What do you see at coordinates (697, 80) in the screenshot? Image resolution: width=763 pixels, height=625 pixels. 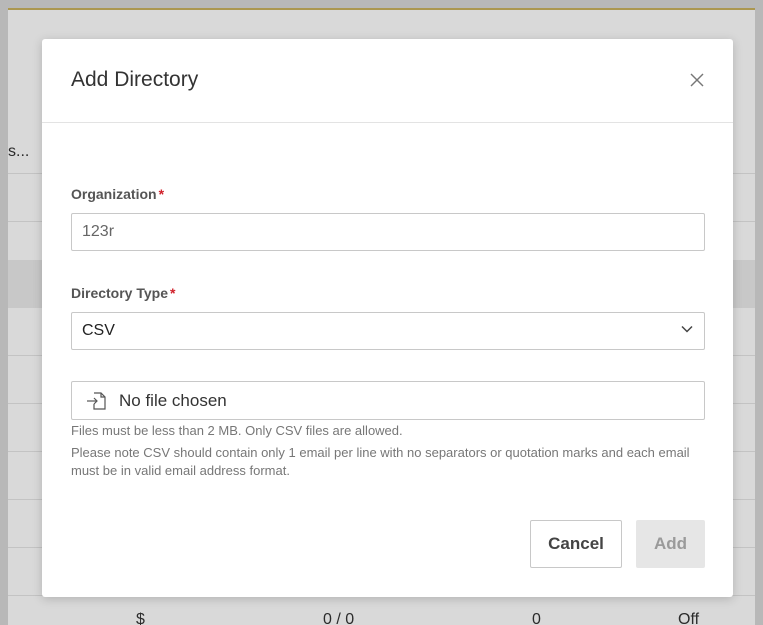 I see `close-icon` at bounding box center [697, 80].